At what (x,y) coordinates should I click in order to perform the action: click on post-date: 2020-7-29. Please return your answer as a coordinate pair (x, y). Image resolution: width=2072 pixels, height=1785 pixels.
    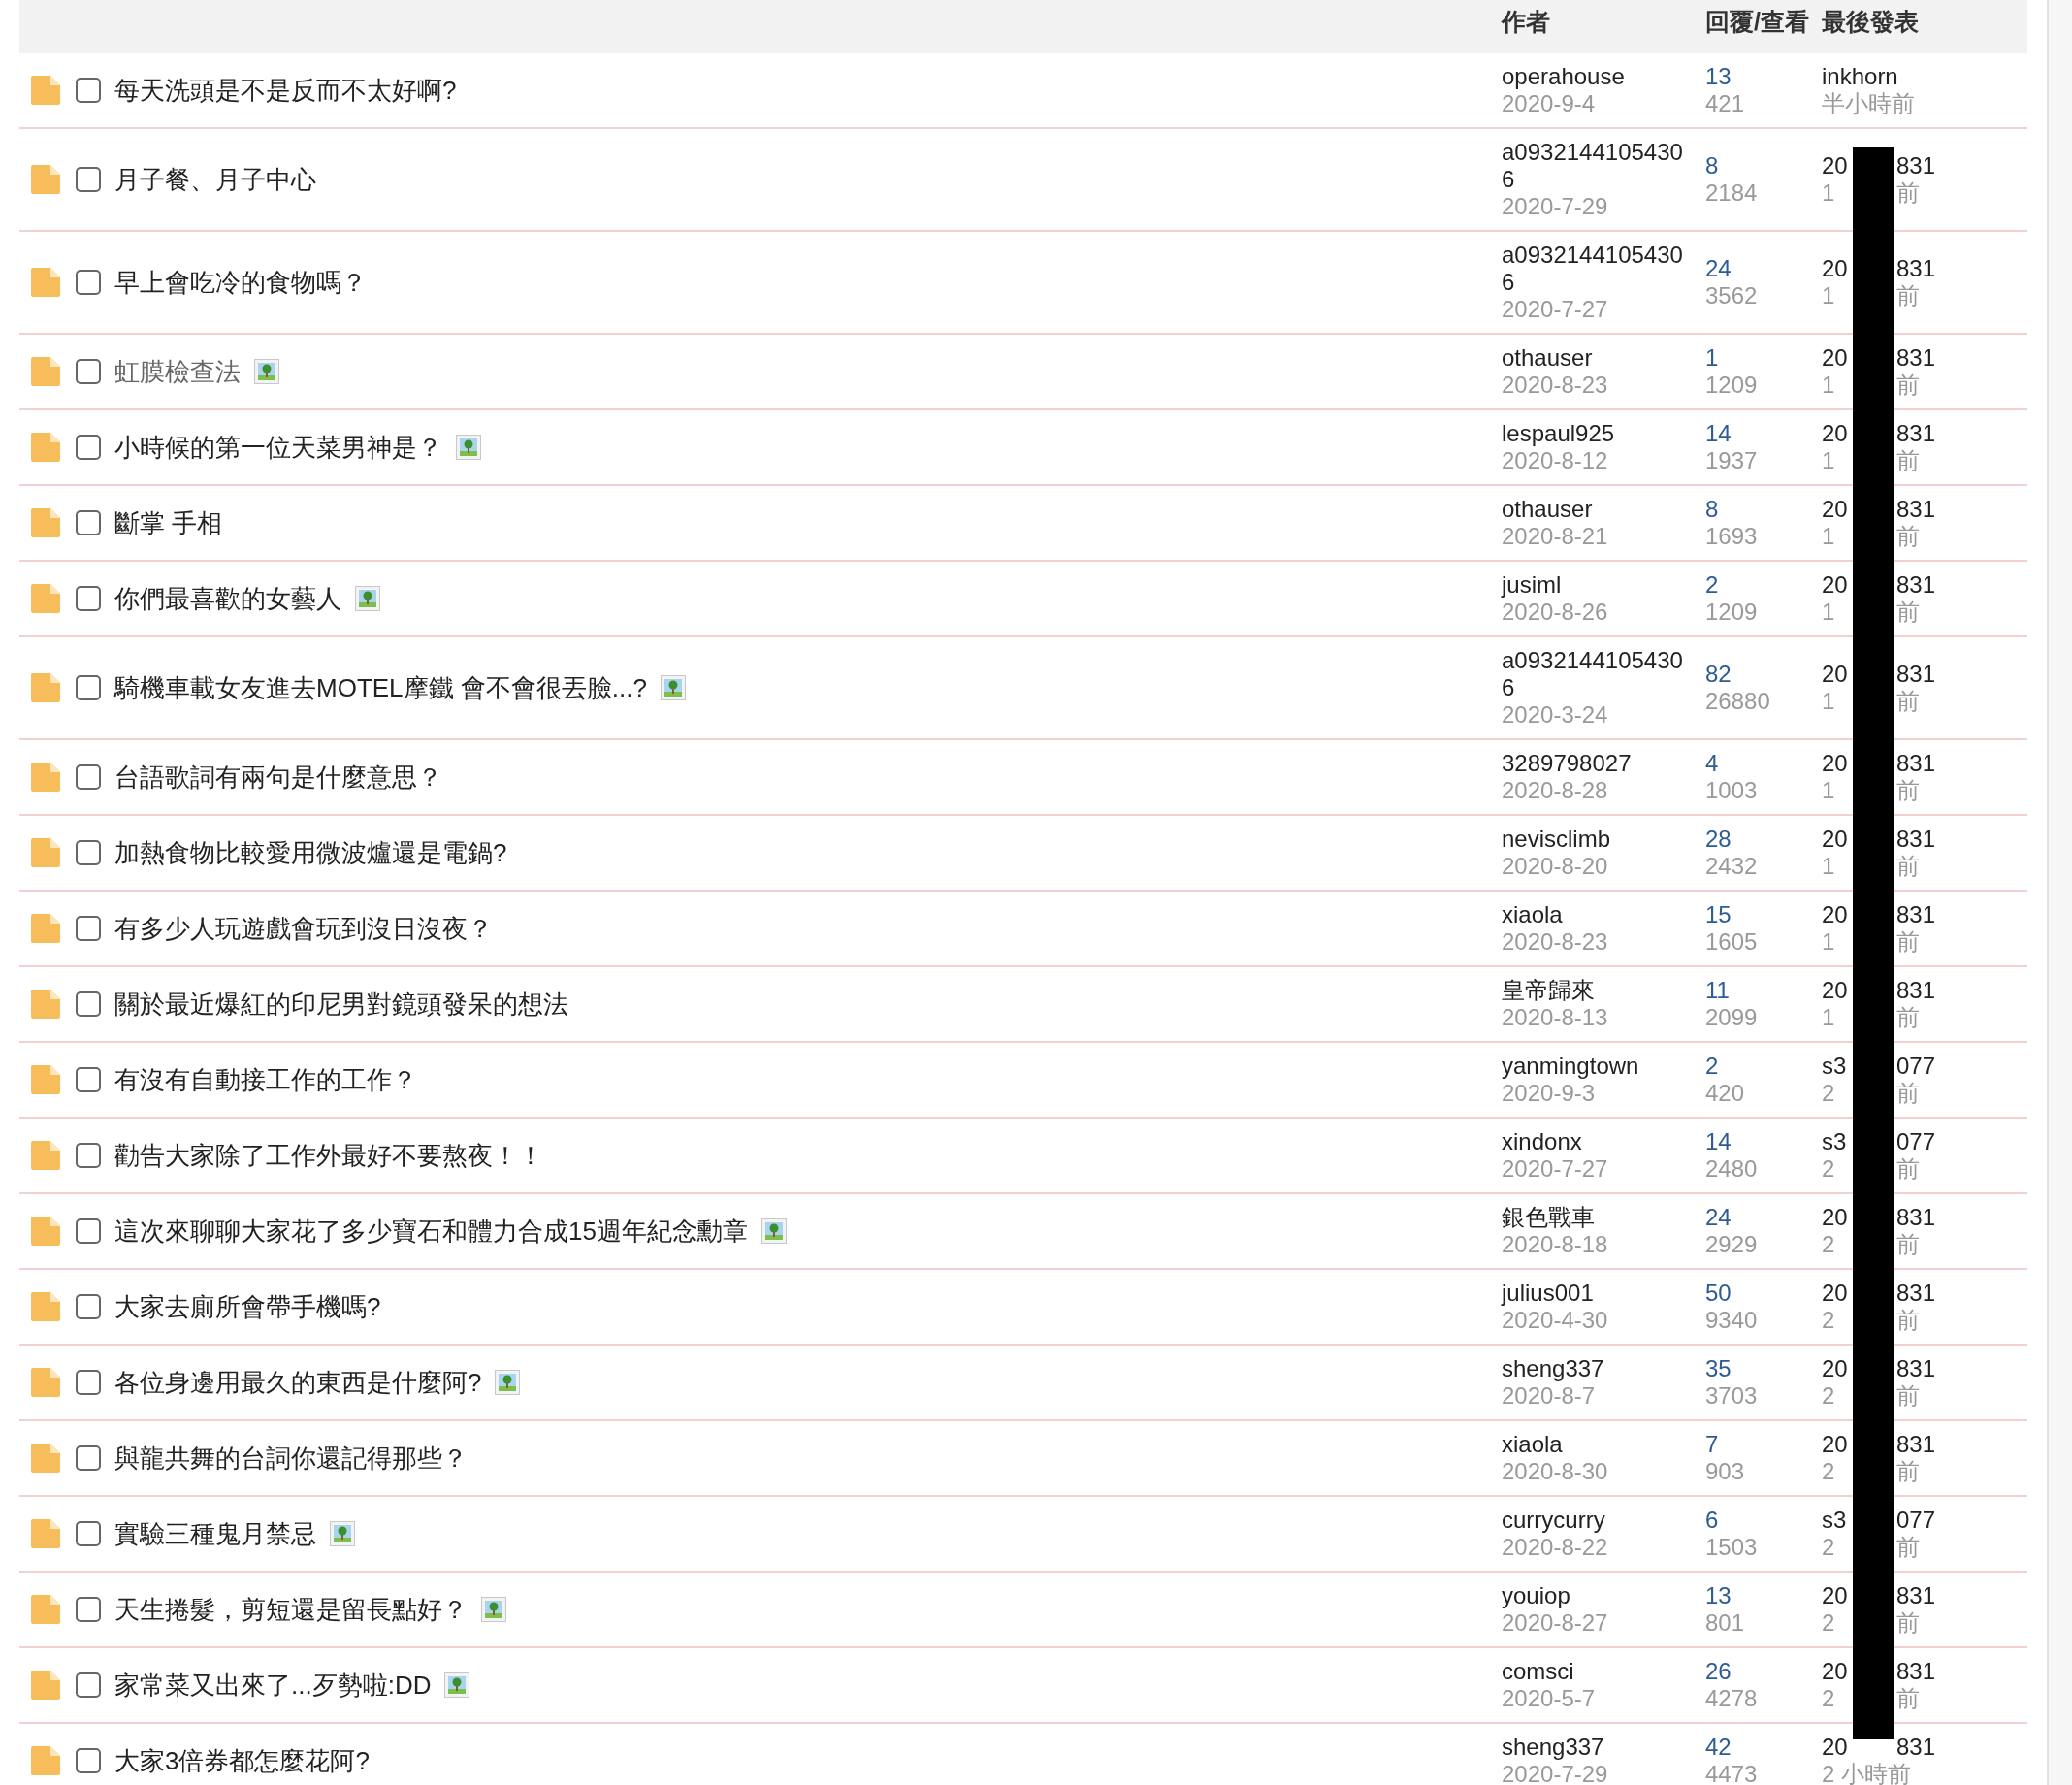
    Looking at the image, I should click on (1555, 1773).